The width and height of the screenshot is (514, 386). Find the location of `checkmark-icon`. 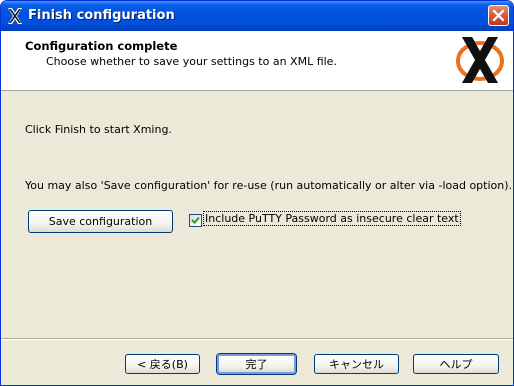

checkmark-icon is located at coordinates (195, 220).